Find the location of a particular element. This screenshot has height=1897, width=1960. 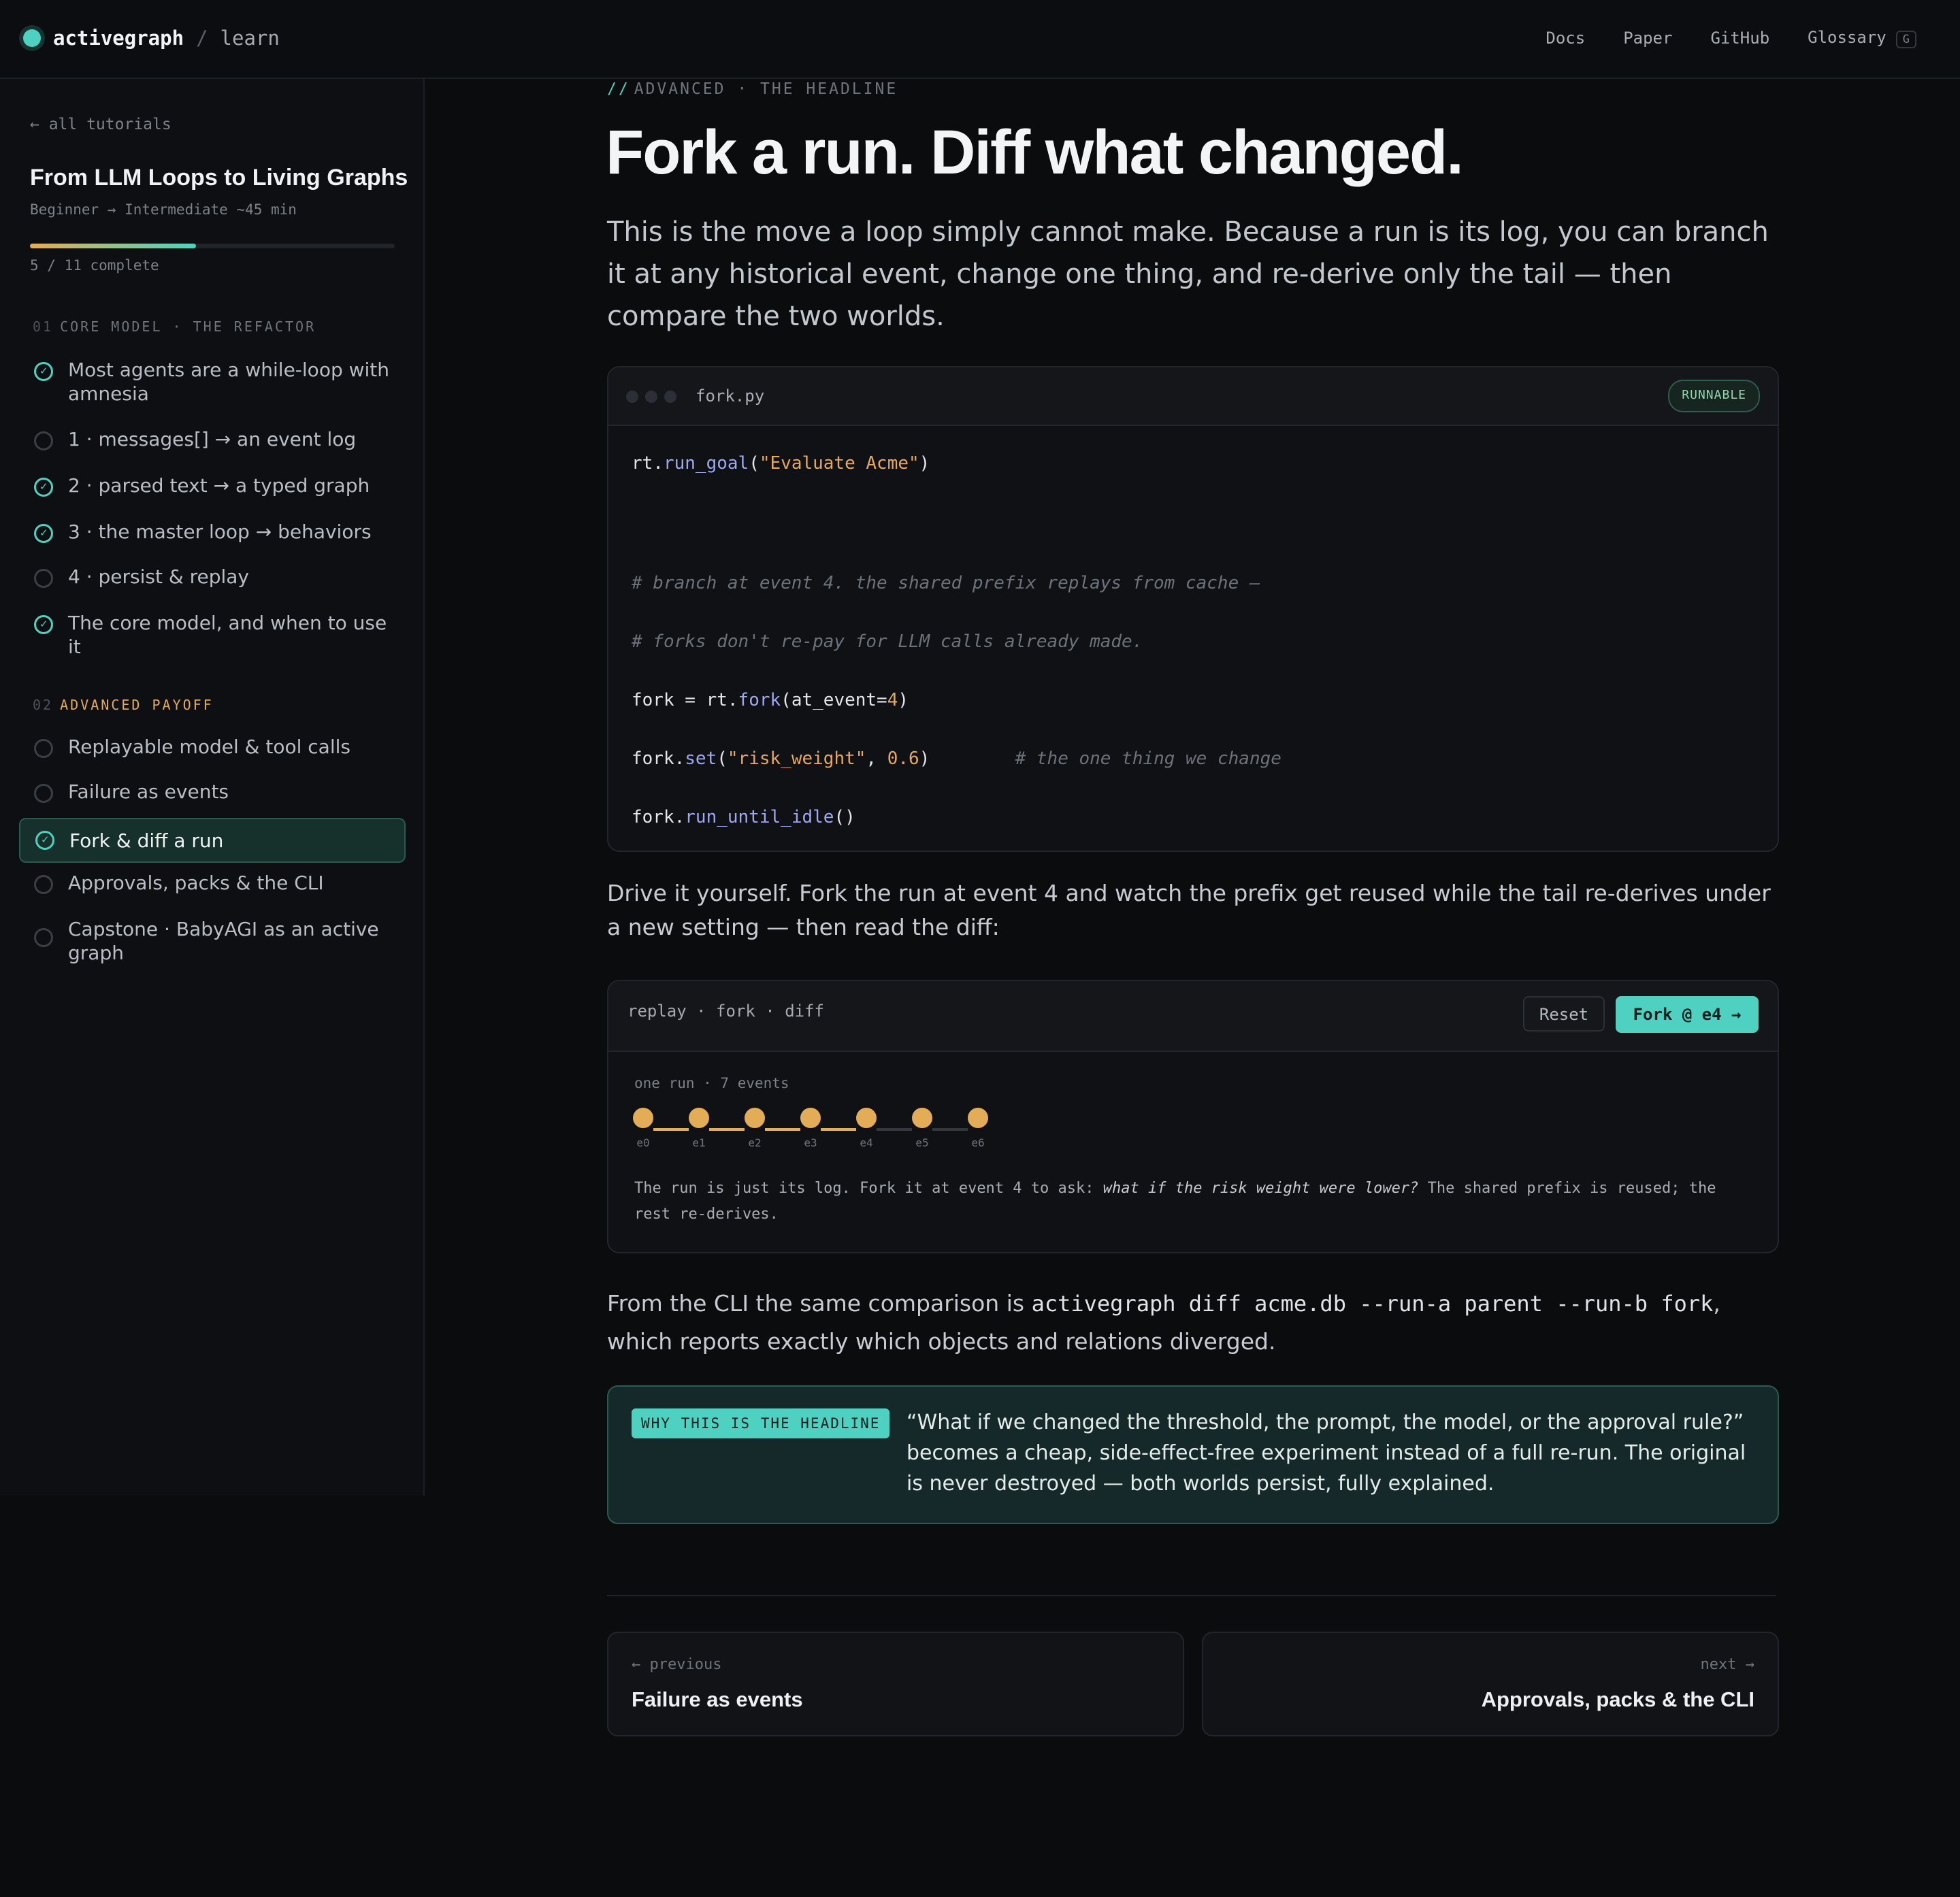

lesson-label: Failure as events is located at coordinates (148, 791).